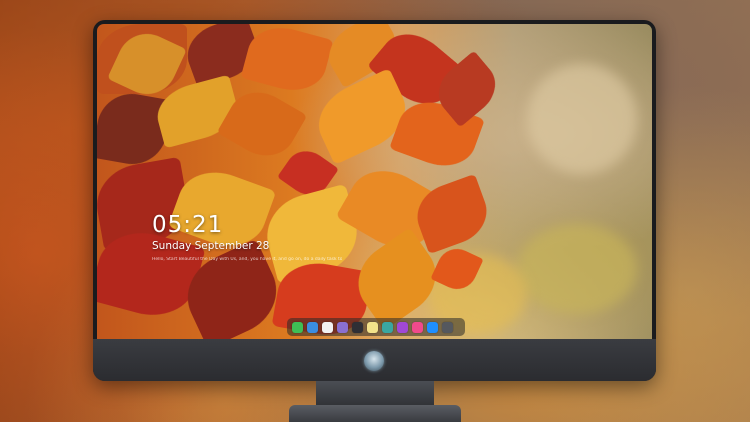 The image size is (750, 422). What do you see at coordinates (287, 61) in the screenshot?
I see `leaf` at bounding box center [287, 61].